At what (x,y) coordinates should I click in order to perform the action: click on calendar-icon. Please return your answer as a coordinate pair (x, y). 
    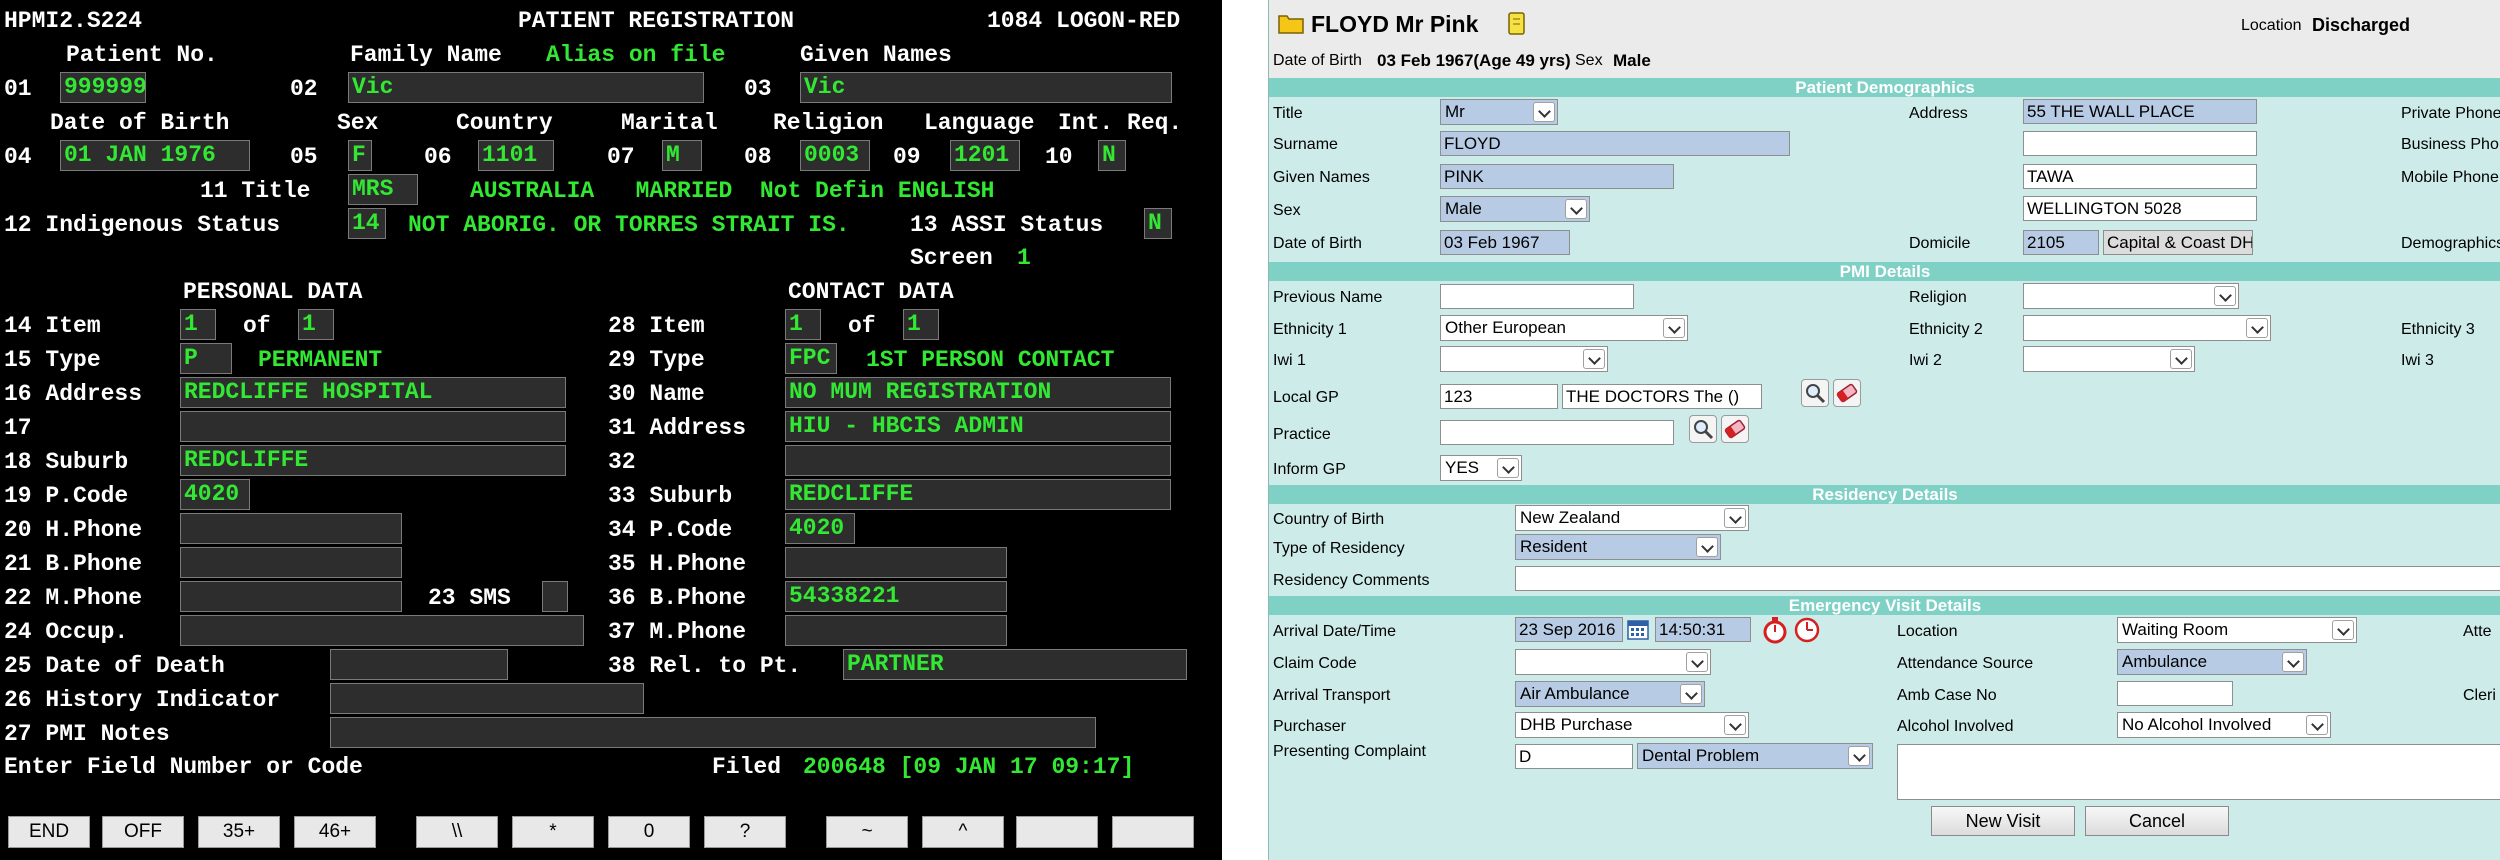
    Looking at the image, I should click on (1638, 629).